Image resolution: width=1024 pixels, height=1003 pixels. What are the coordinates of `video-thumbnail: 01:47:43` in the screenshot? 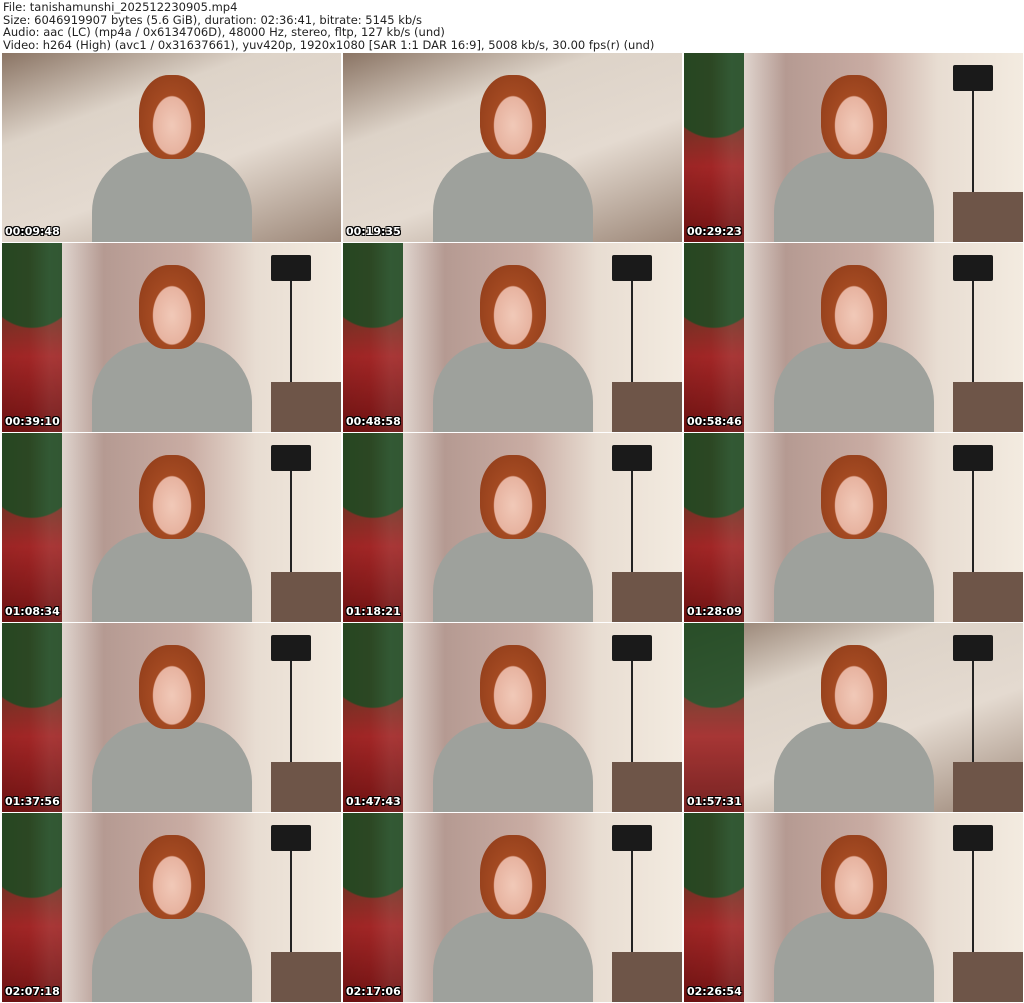 It's located at (512, 717).